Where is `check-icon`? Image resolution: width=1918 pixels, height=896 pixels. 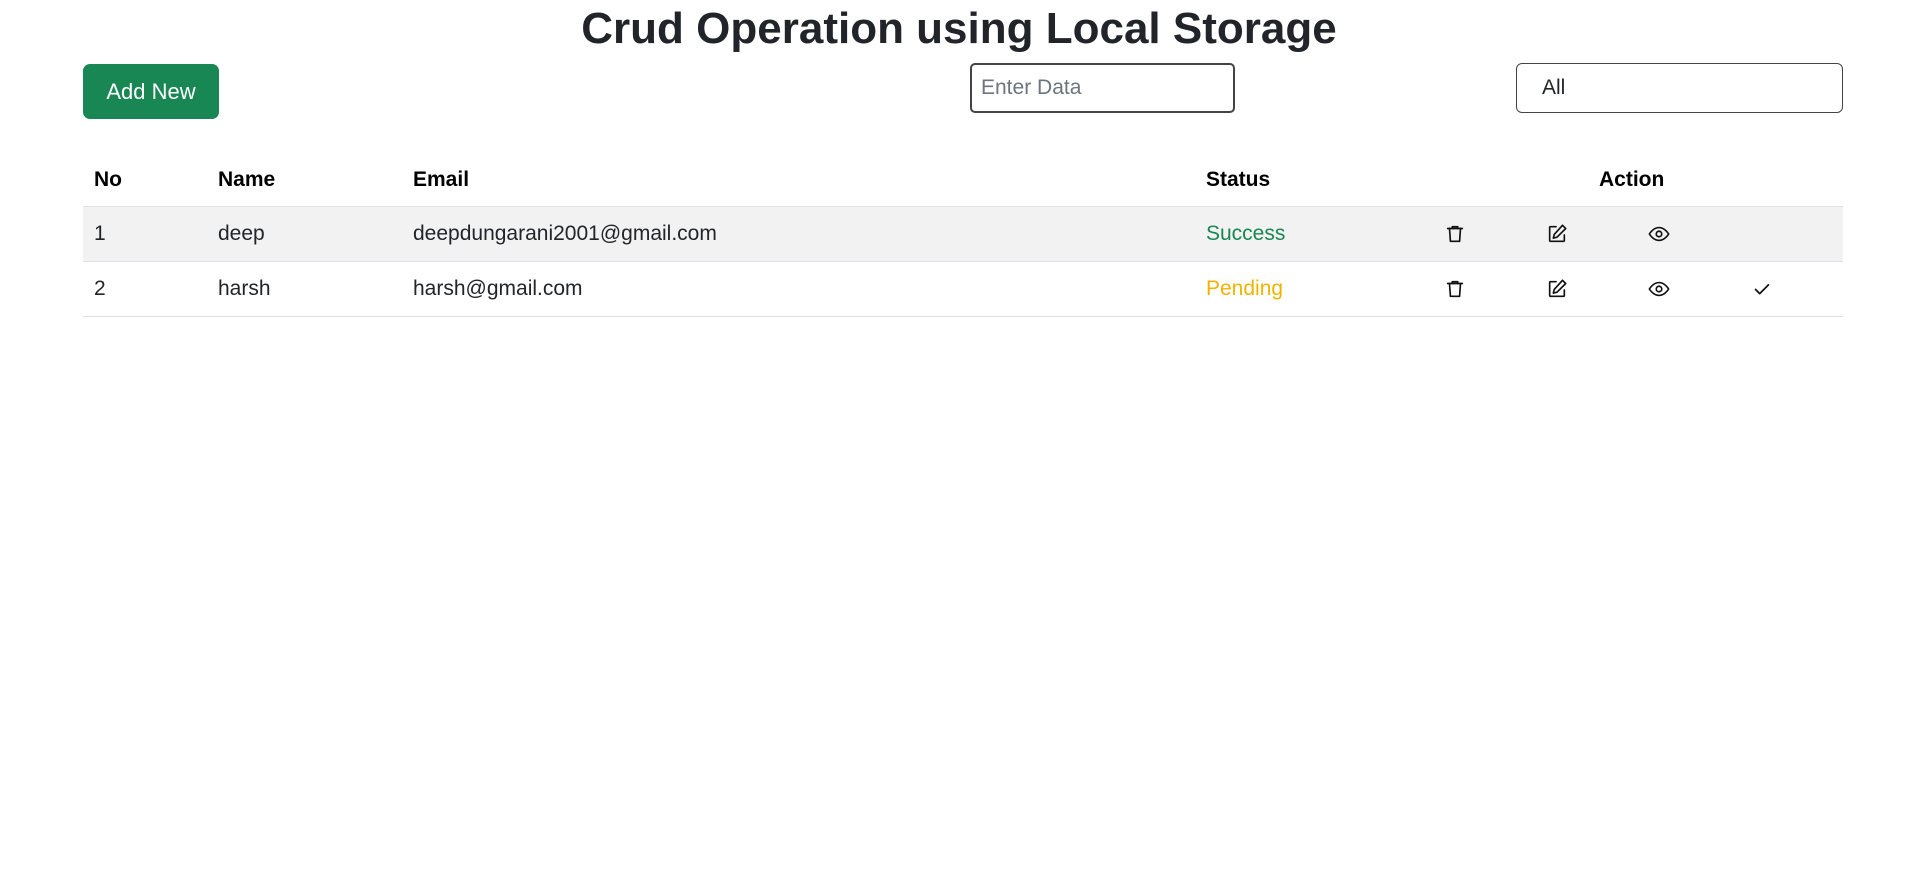
check-icon is located at coordinates (1762, 289).